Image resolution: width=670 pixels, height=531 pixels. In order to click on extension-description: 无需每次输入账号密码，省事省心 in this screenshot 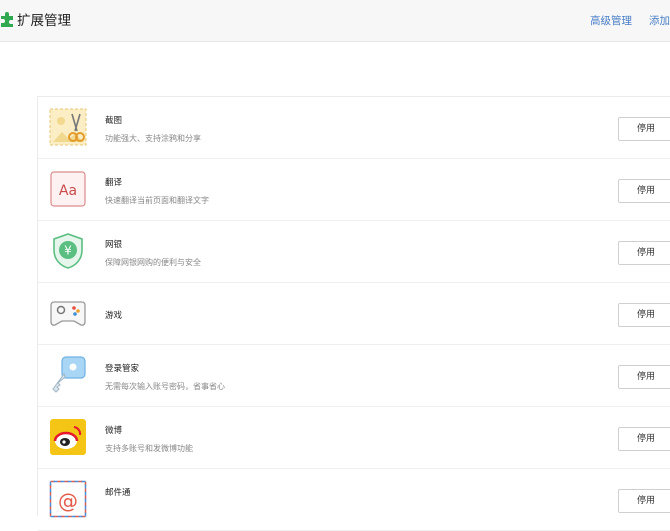, I will do `click(165, 386)`.